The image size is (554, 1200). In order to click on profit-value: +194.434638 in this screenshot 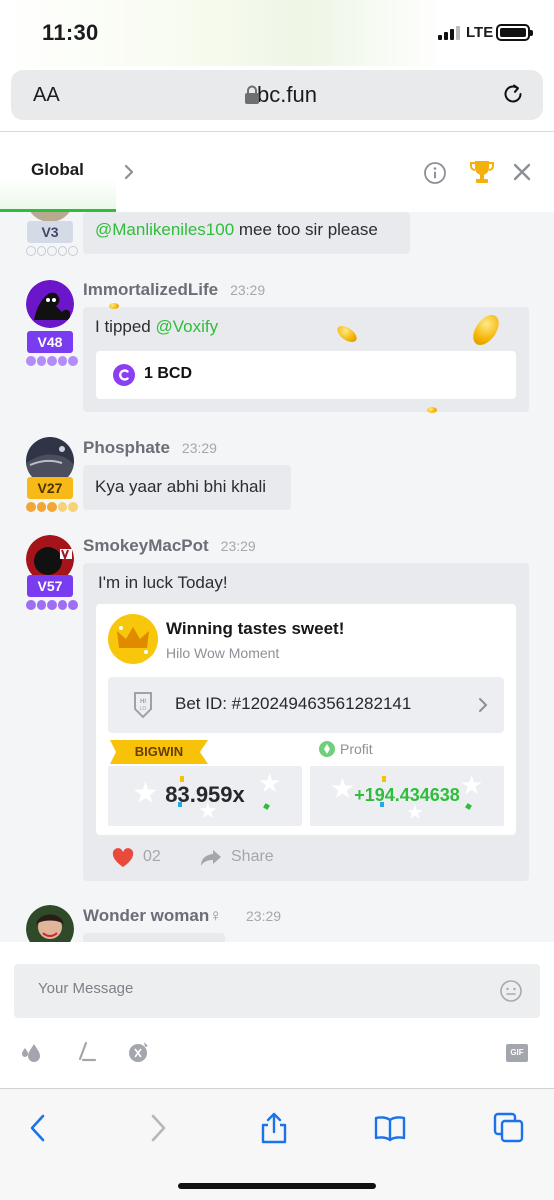, I will do `click(407, 795)`.